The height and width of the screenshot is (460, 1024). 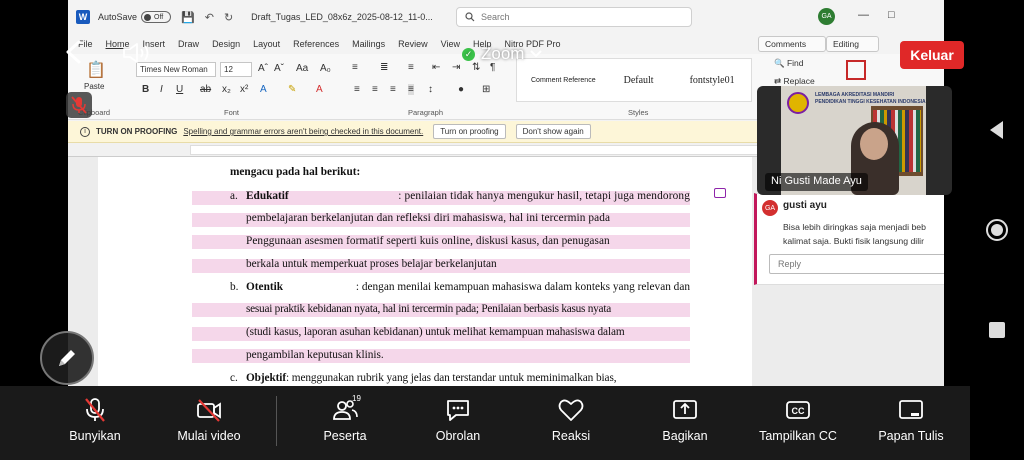 I want to click on editing-button: Editing, so click(x=852, y=44).